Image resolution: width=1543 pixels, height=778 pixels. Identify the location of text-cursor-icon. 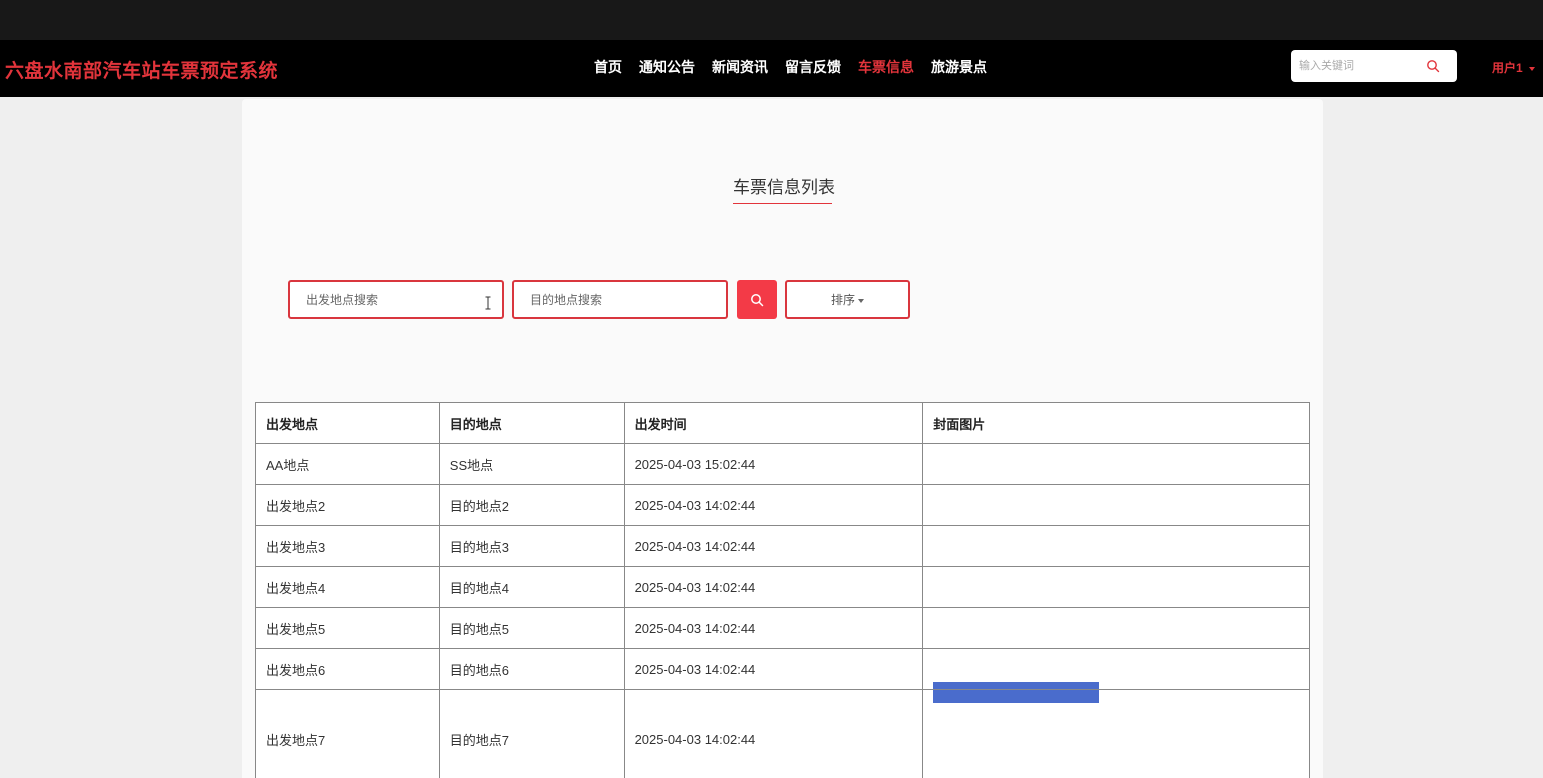
(488, 303).